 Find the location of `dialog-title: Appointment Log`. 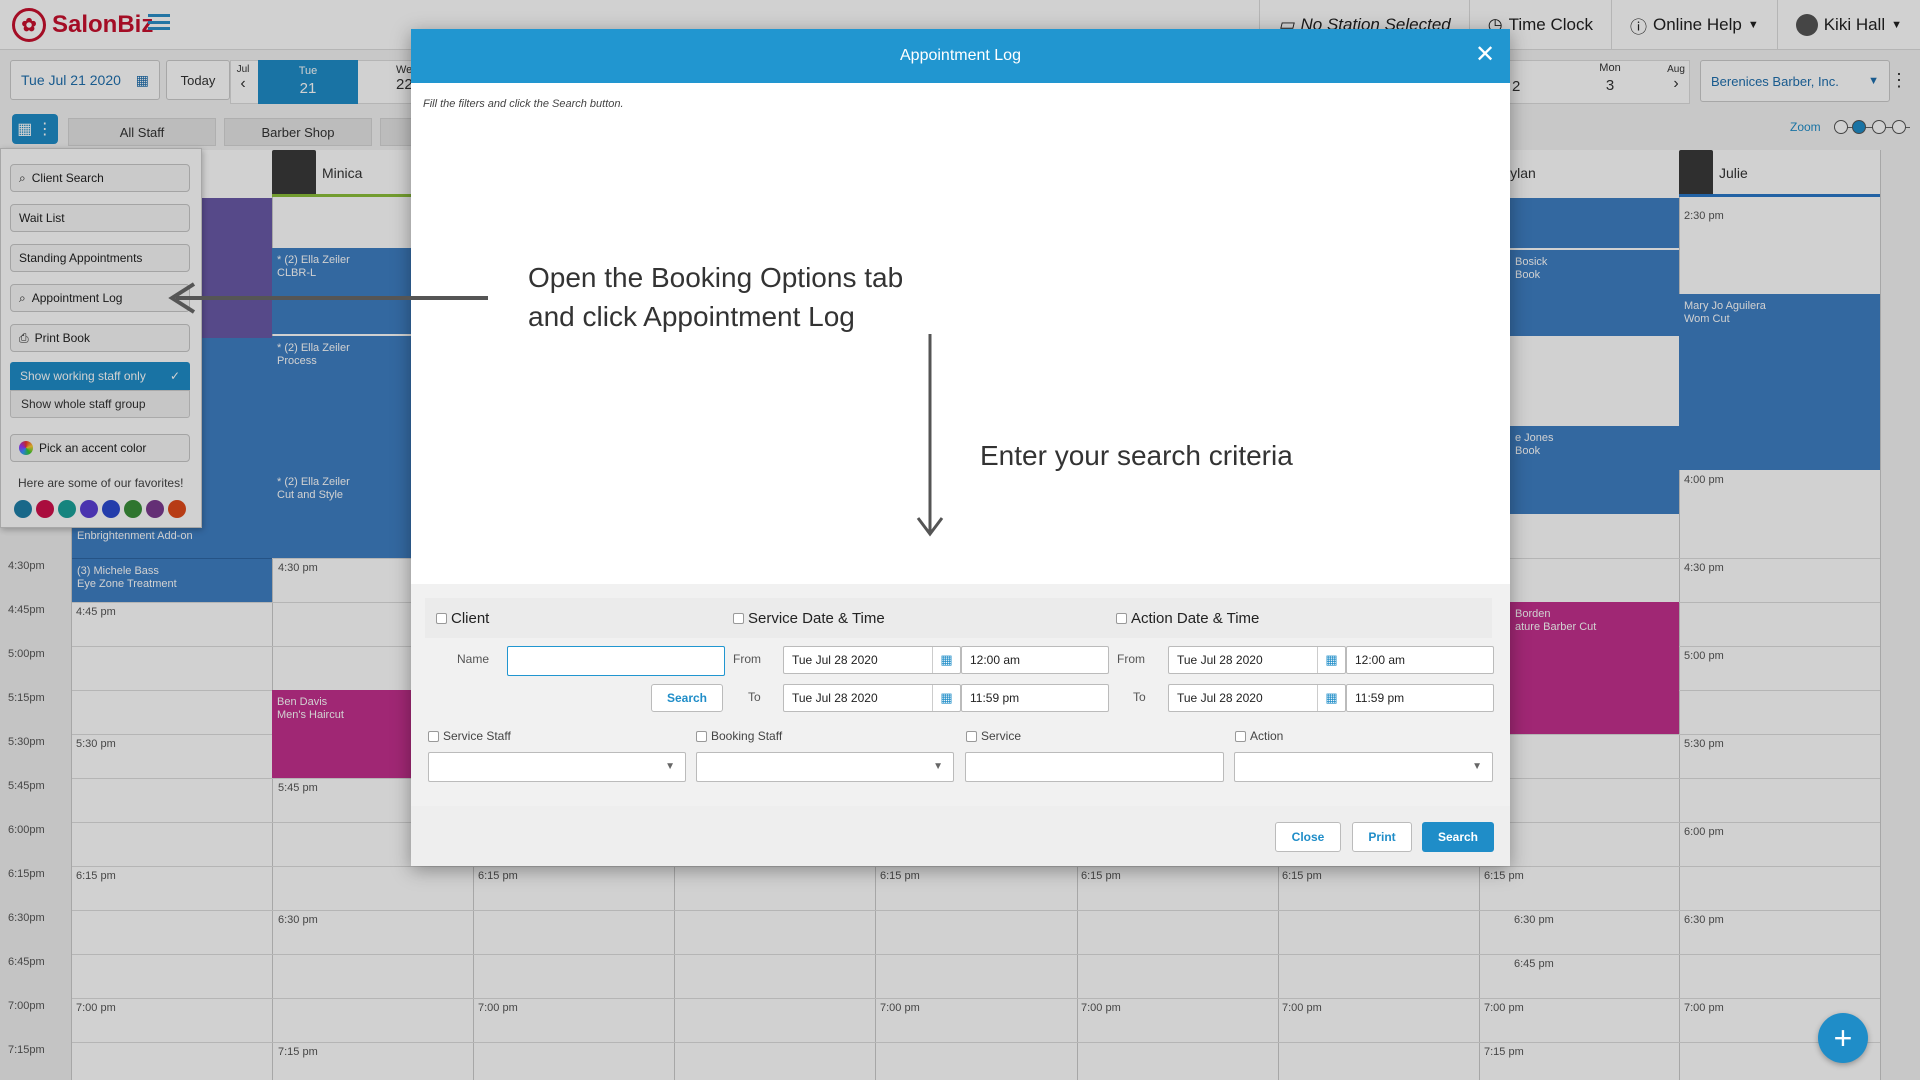

dialog-title: Appointment Log is located at coordinates (960, 56).